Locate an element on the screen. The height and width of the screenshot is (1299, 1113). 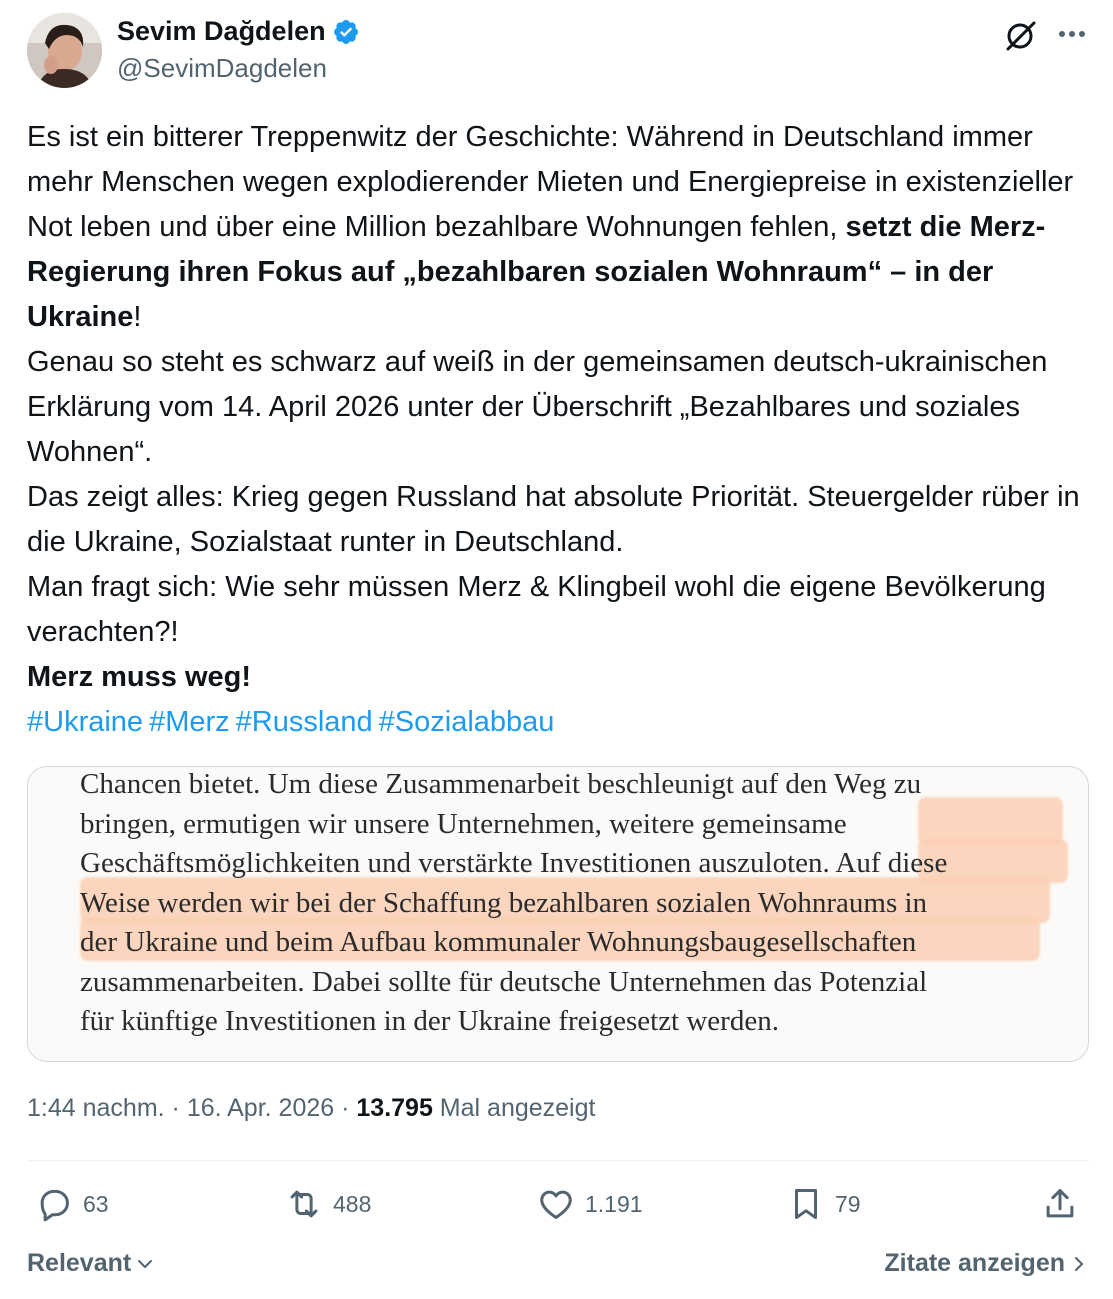
repost-icon is located at coordinates (304, 1204).